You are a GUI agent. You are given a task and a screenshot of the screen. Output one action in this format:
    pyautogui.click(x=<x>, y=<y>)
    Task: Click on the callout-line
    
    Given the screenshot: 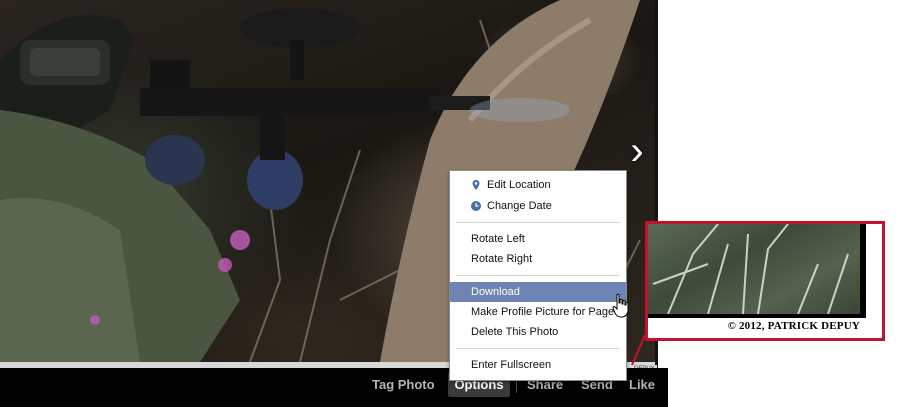 What is the action you would take?
    pyautogui.click(x=638, y=350)
    